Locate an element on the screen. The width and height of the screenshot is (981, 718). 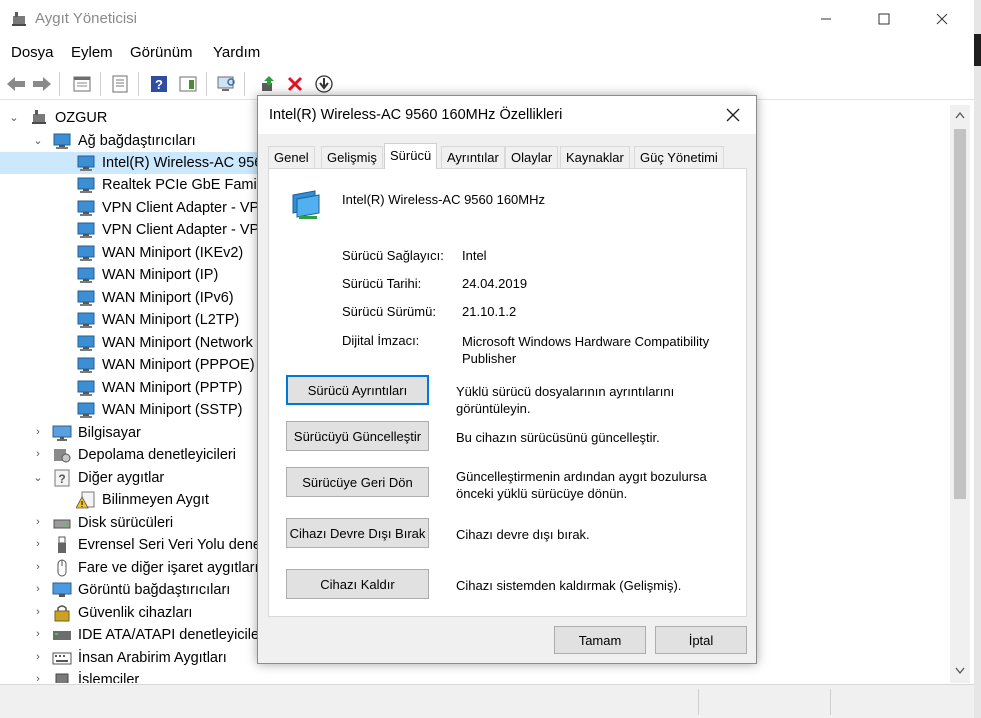
maximize-button is located at coordinates (884, 19).